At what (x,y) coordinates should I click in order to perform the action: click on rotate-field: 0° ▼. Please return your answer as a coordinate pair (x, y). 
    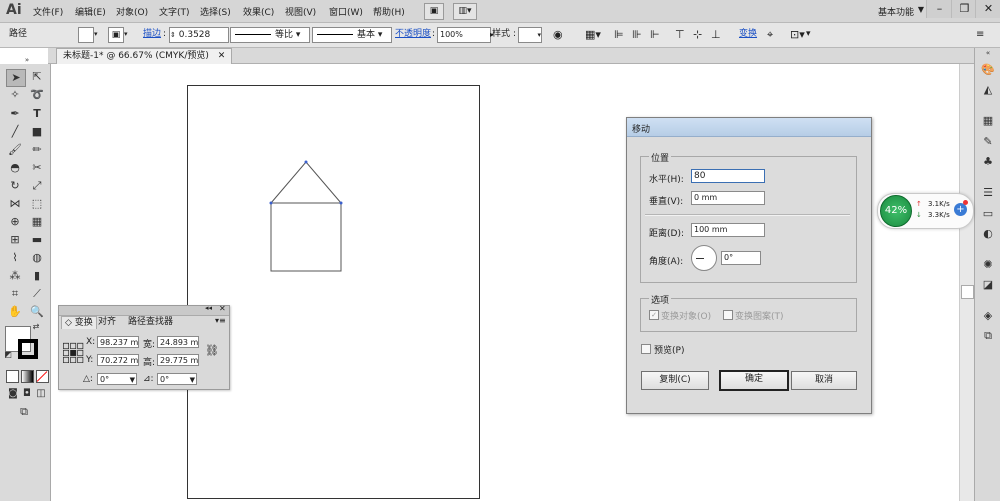
    Looking at the image, I should click on (117, 379).